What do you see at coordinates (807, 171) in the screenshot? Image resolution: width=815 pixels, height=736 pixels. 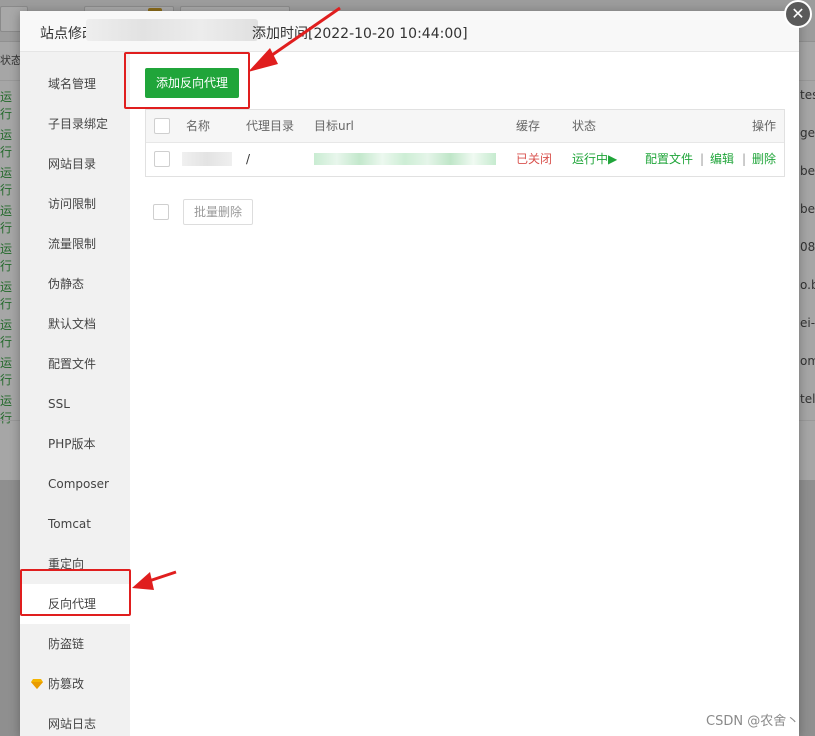 I see `background-row-fragment: bei` at bounding box center [807, 171].